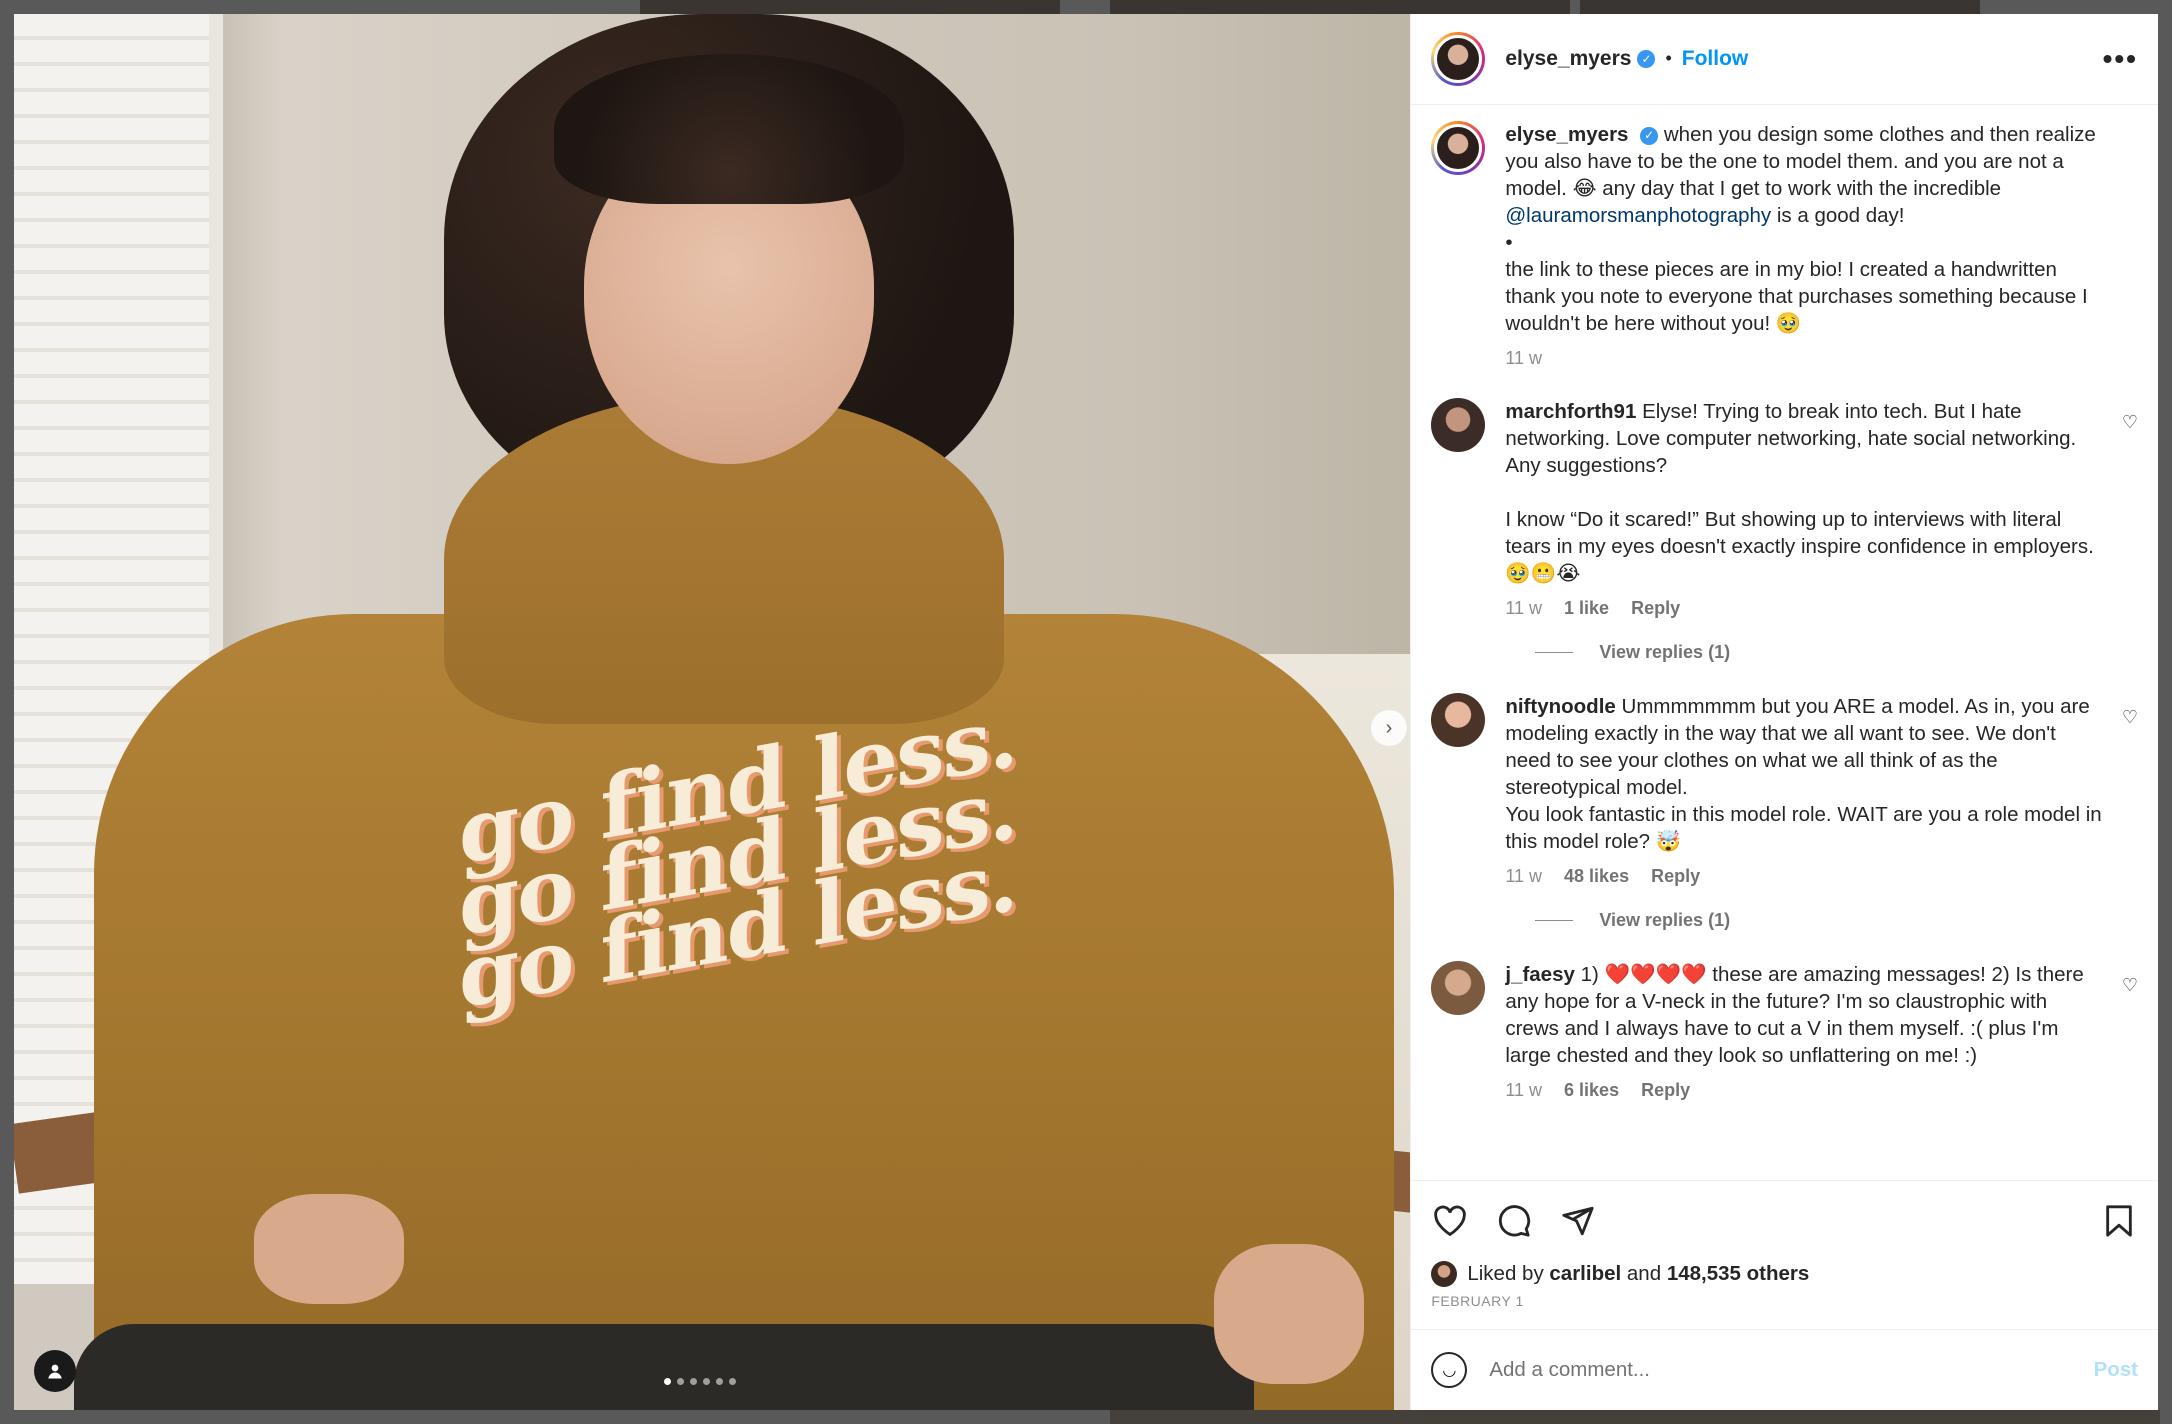 The image size is (2172, 1424). Describe the element at coordinates (1444, 1274) in the screenshot. I see `liker-avatar` at that location.